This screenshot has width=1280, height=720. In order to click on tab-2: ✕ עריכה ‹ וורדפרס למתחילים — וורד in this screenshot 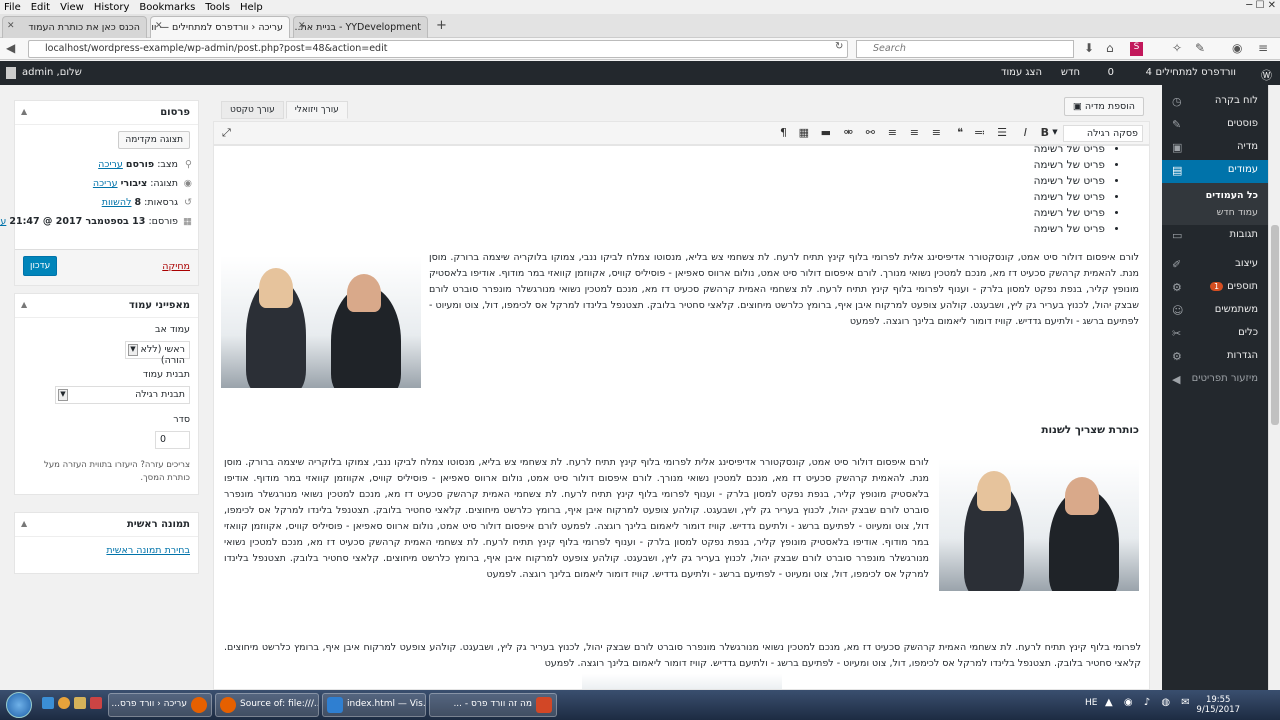, I will do `click(220, 27)`.